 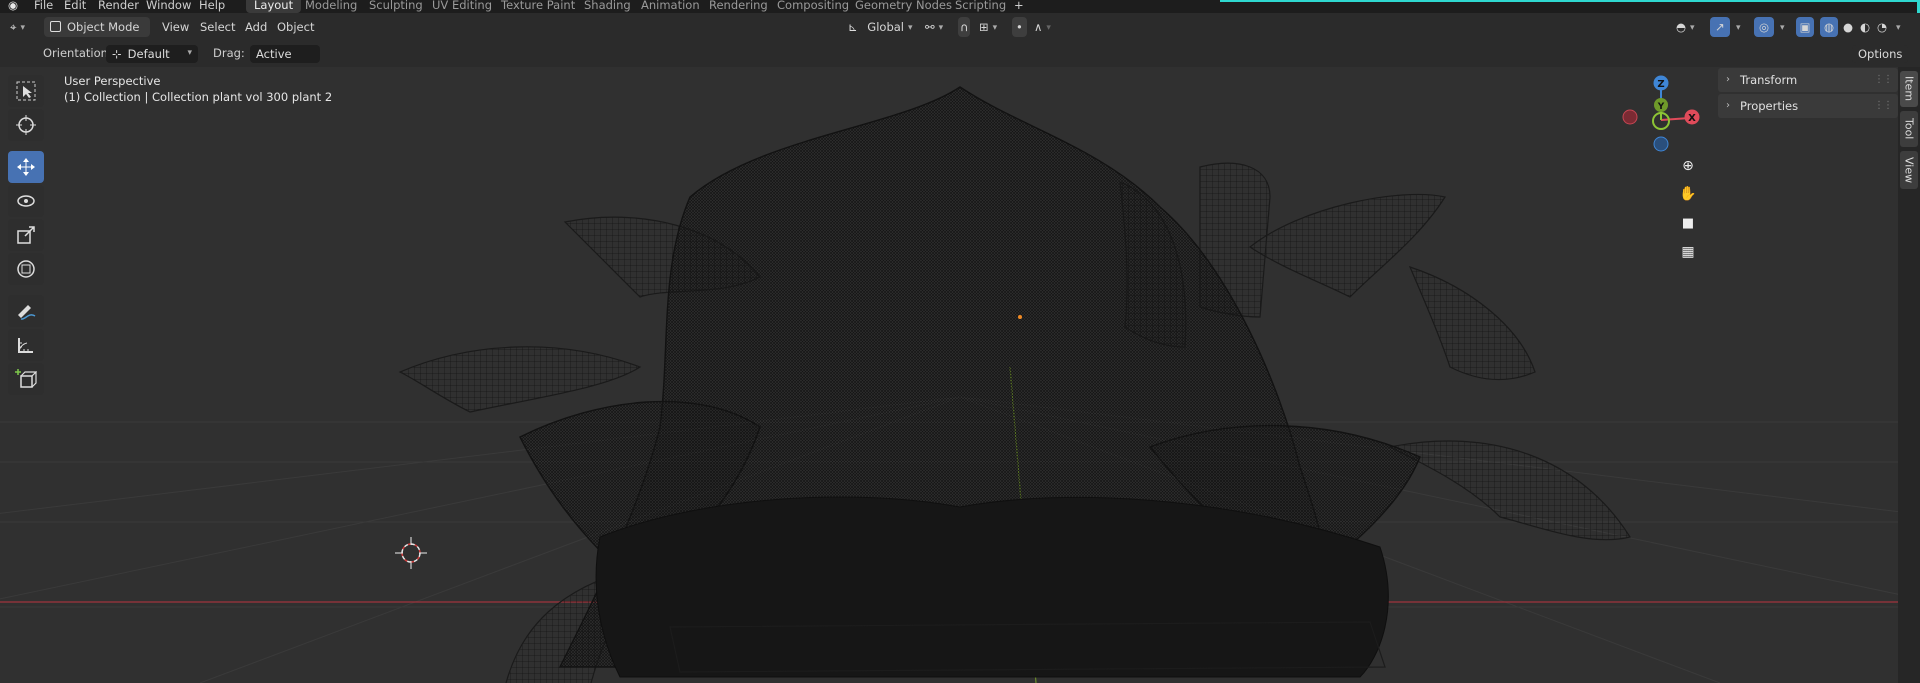 I want to click on overlays-icon: ◎, so click(x=1764, y=27).